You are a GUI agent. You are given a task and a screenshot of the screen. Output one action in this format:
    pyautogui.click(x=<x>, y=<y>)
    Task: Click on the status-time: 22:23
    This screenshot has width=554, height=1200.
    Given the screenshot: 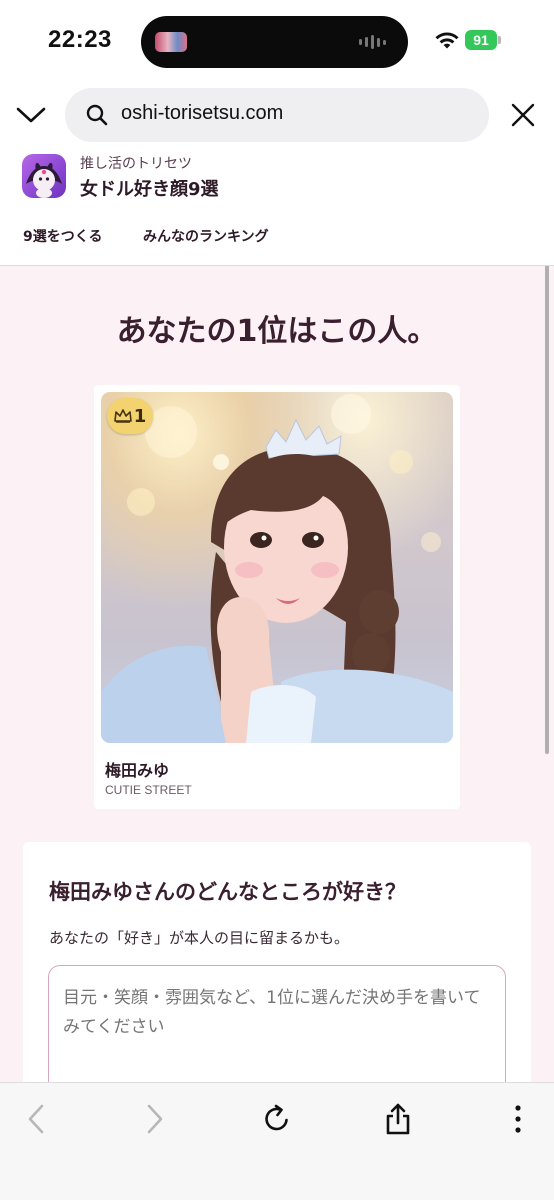 What is the action you would take?
    pyautogui.click(x=80, y=39)
    